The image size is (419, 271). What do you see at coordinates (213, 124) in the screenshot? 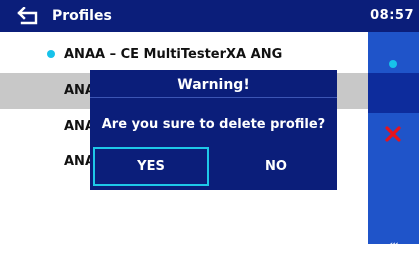
I see `dialog-message: Are you sure to delete profile?` at bounding box center [213, 124].